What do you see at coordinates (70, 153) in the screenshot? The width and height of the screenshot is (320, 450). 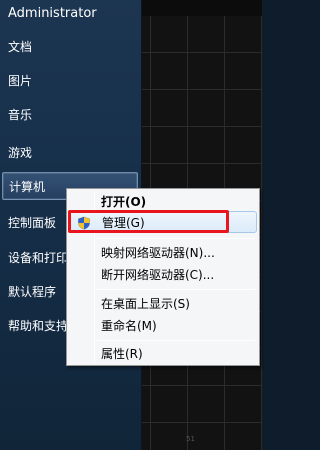 I see `start-item-games: 游戏` at bounding box center [70, 153].